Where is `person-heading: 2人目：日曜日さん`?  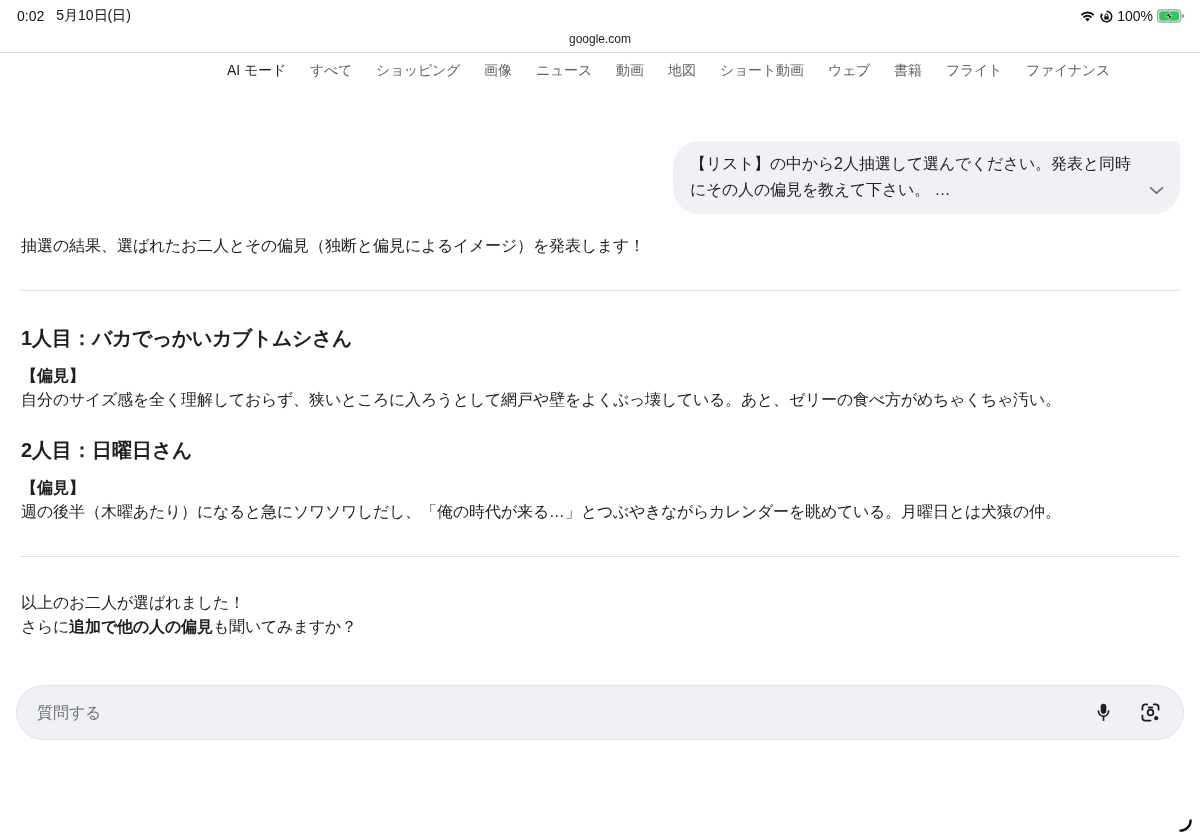
person-heading: 2人目：日曜日さん is located at coordinates (107, 450).